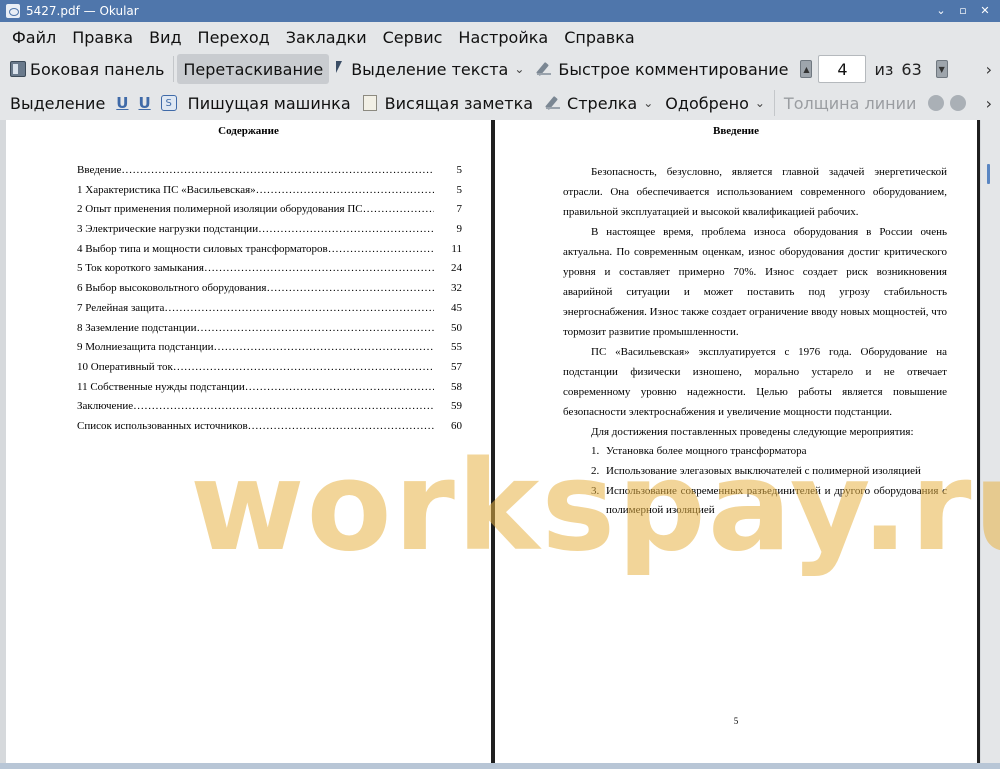 Image resolution: width=1000 pixels, height=769 pixels. I want to click on next-page-button: ▼, so click(941, 69).